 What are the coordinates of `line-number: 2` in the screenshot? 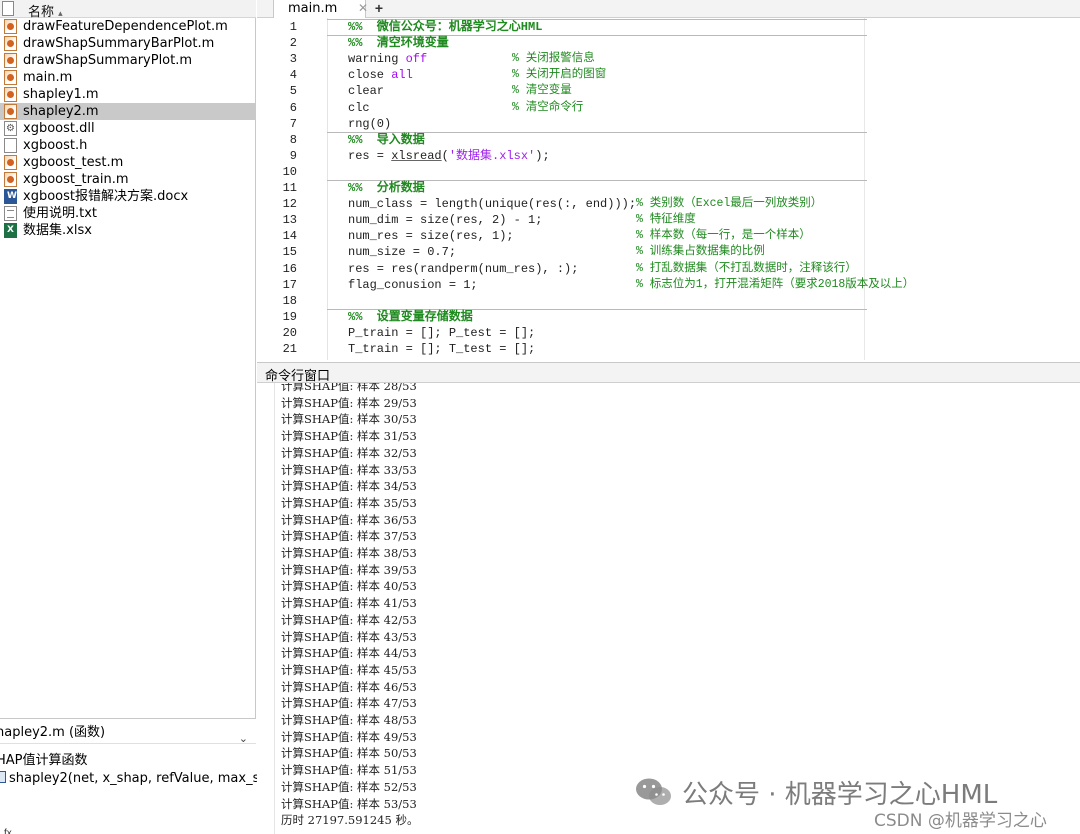 It's located at (293, 43).